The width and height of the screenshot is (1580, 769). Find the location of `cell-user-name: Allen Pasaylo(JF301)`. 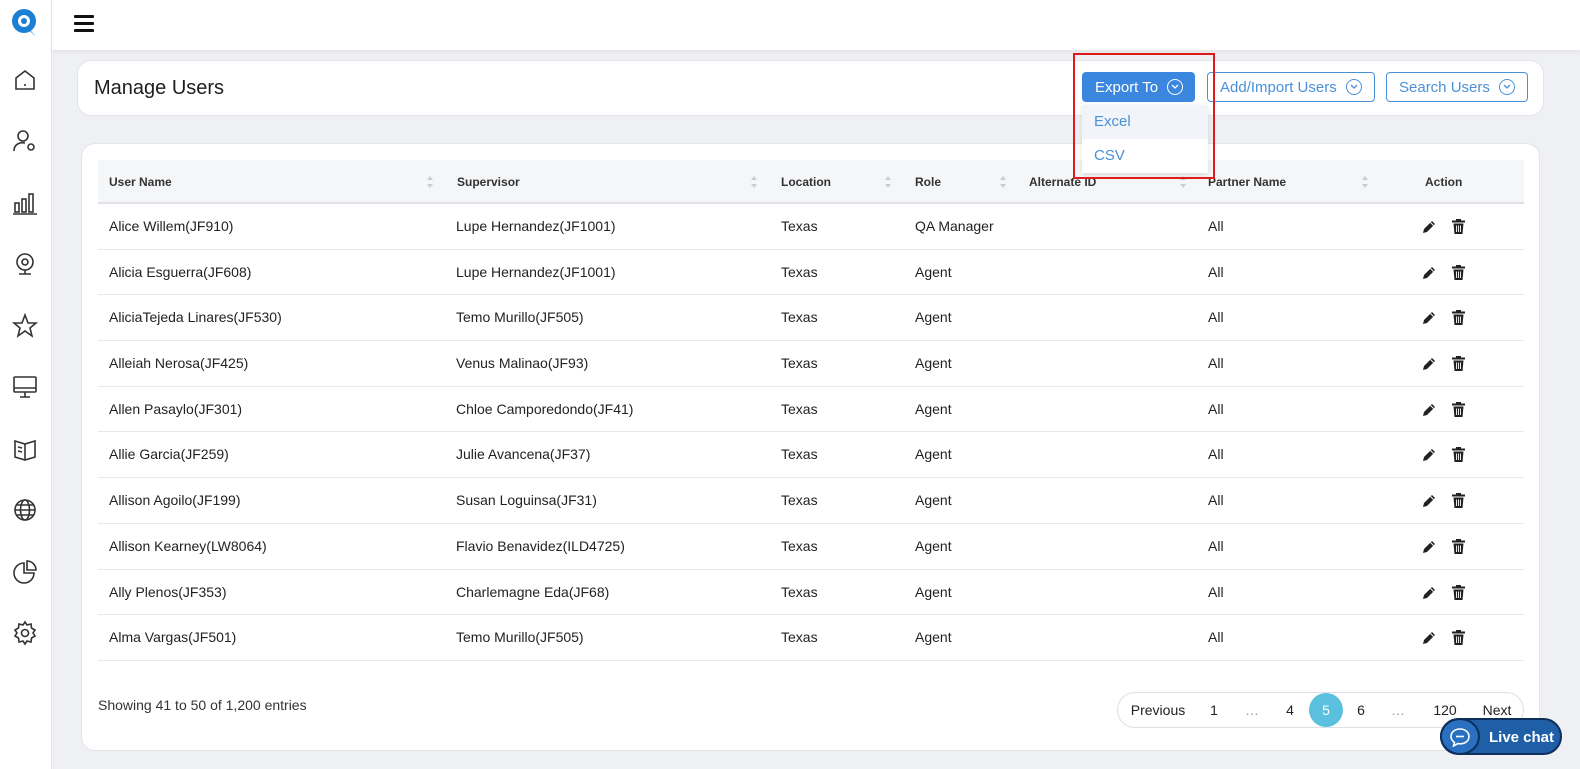

cell-user-name: Allen Pasaylo(JF301) is located at coordinates (176, 408).